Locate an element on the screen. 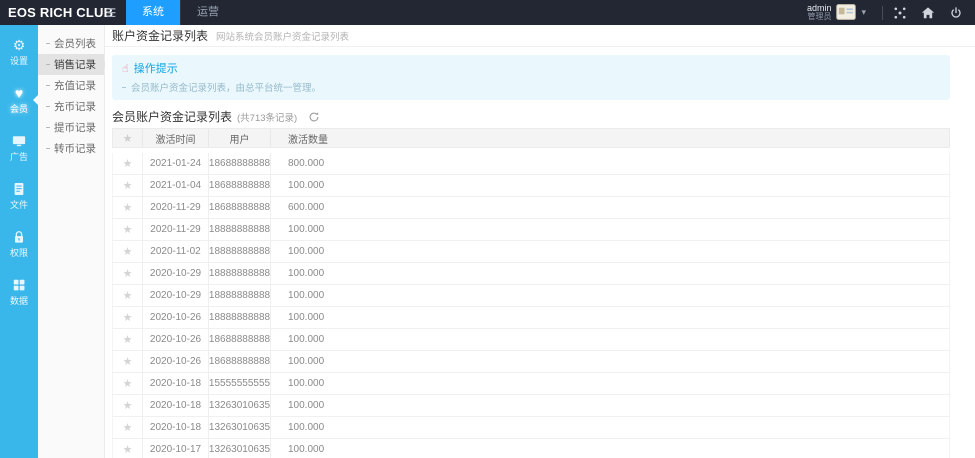  cell-time: 2021-01-24 is located at coordinates (176, 163).